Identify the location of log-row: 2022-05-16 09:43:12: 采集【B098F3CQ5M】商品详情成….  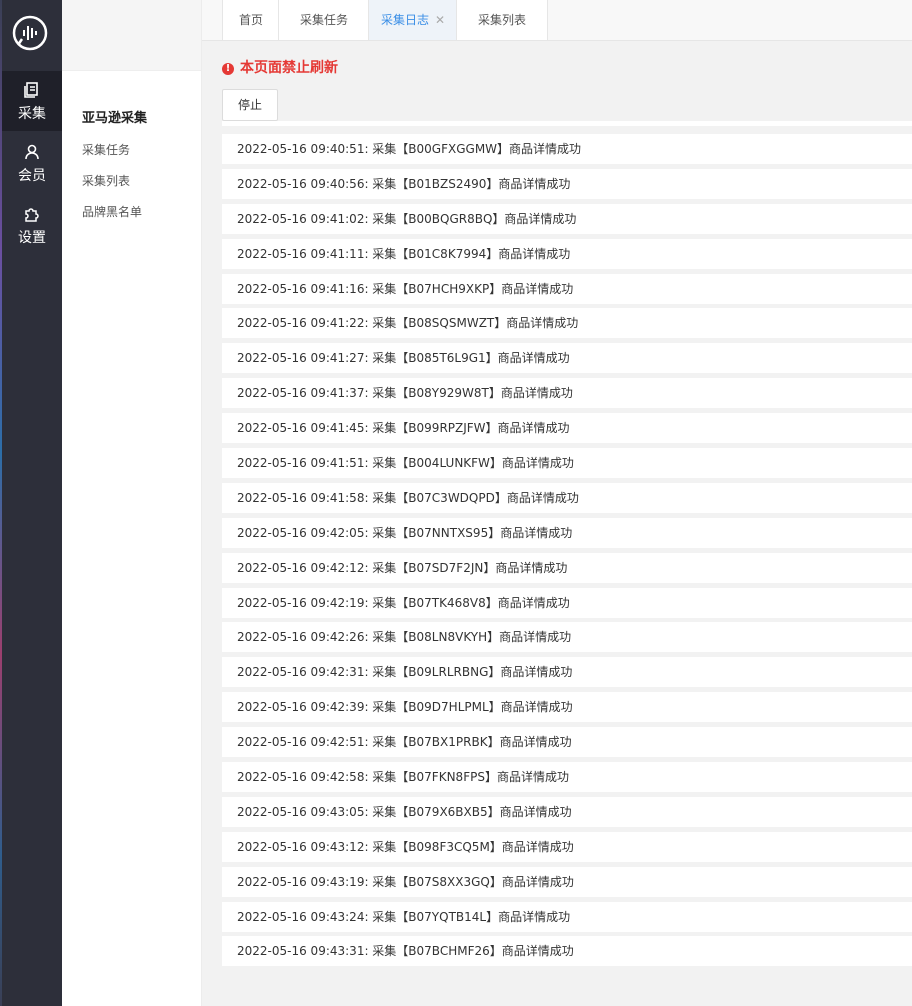
(567, 846).